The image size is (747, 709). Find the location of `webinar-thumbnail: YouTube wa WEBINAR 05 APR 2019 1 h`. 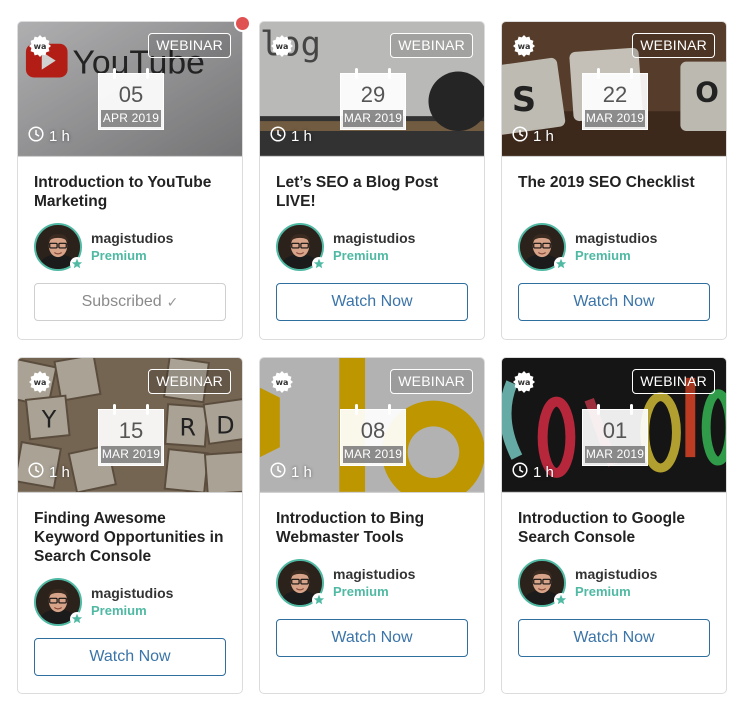

webinar-thumbnail: YouTube wa WEBINAR 05 APR 2019 1 h is located at coordinates (130, 89).